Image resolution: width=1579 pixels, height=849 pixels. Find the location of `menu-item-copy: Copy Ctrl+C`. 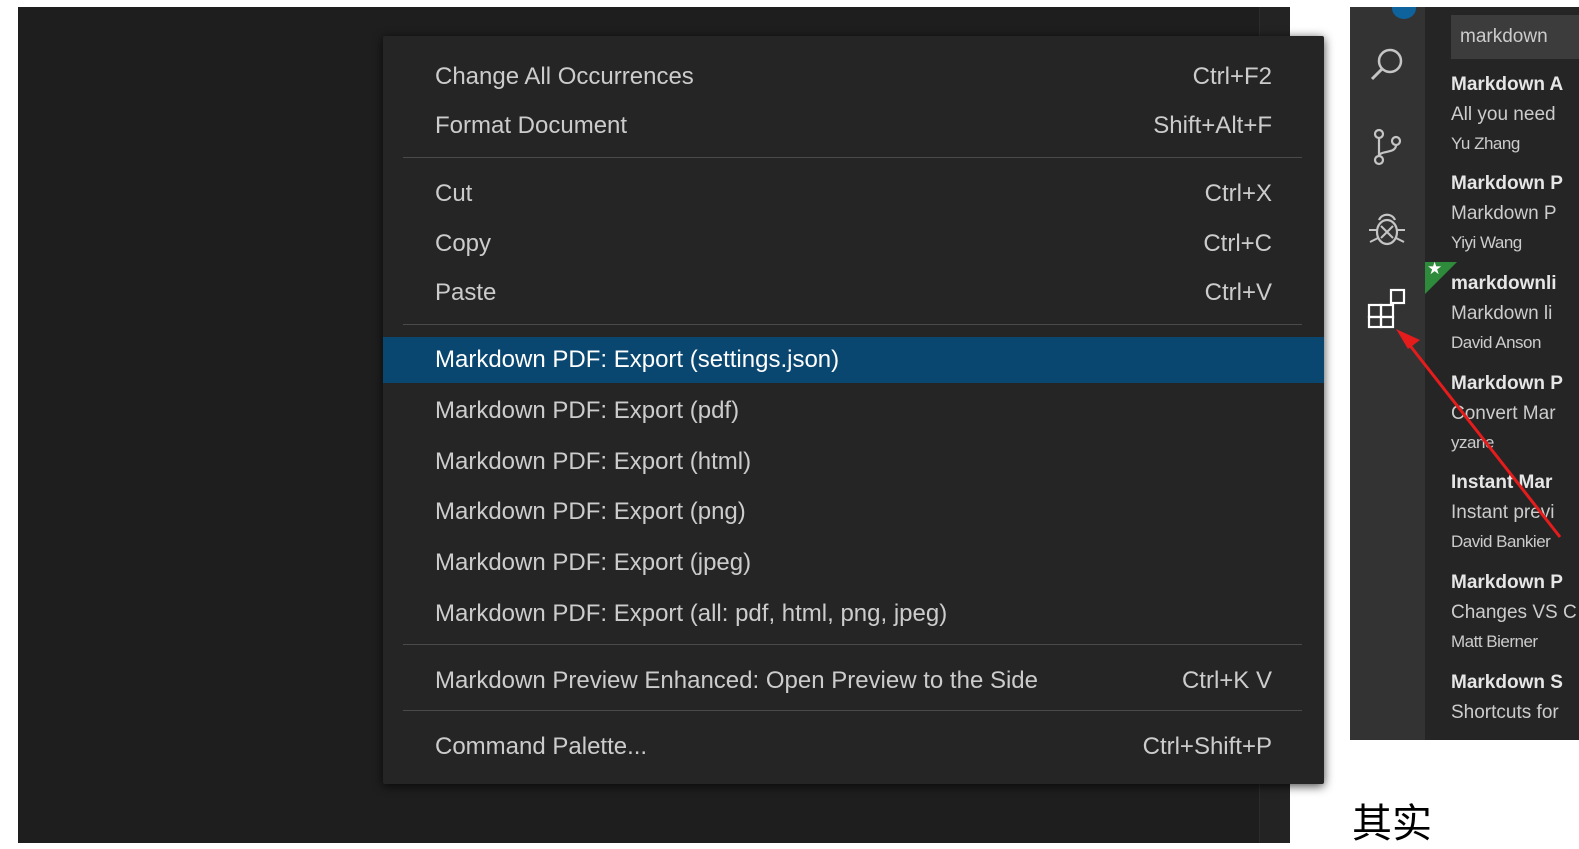

menu-item-copy: Copy Ctrl+C is located at coordinates (853, 244).